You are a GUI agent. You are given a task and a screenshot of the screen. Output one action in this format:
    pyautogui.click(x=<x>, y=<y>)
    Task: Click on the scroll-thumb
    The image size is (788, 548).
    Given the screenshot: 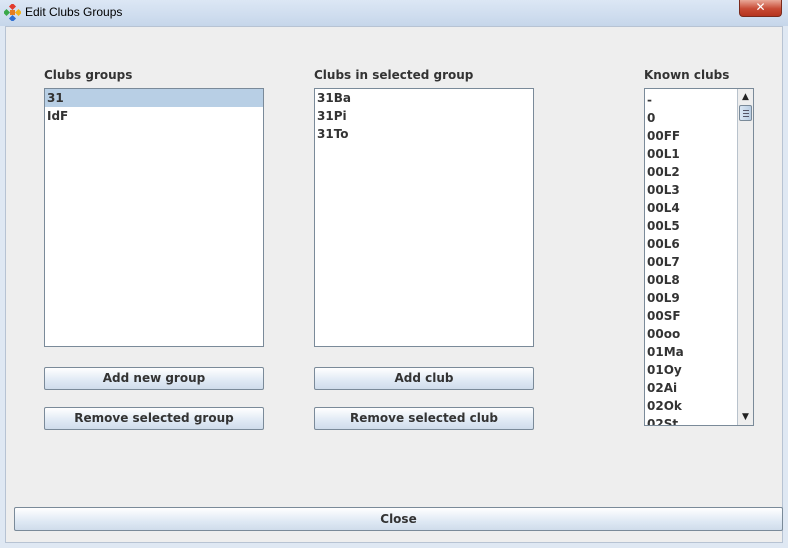 What is the action you would take?
    pyautogui.click(x=745, y=113)
    